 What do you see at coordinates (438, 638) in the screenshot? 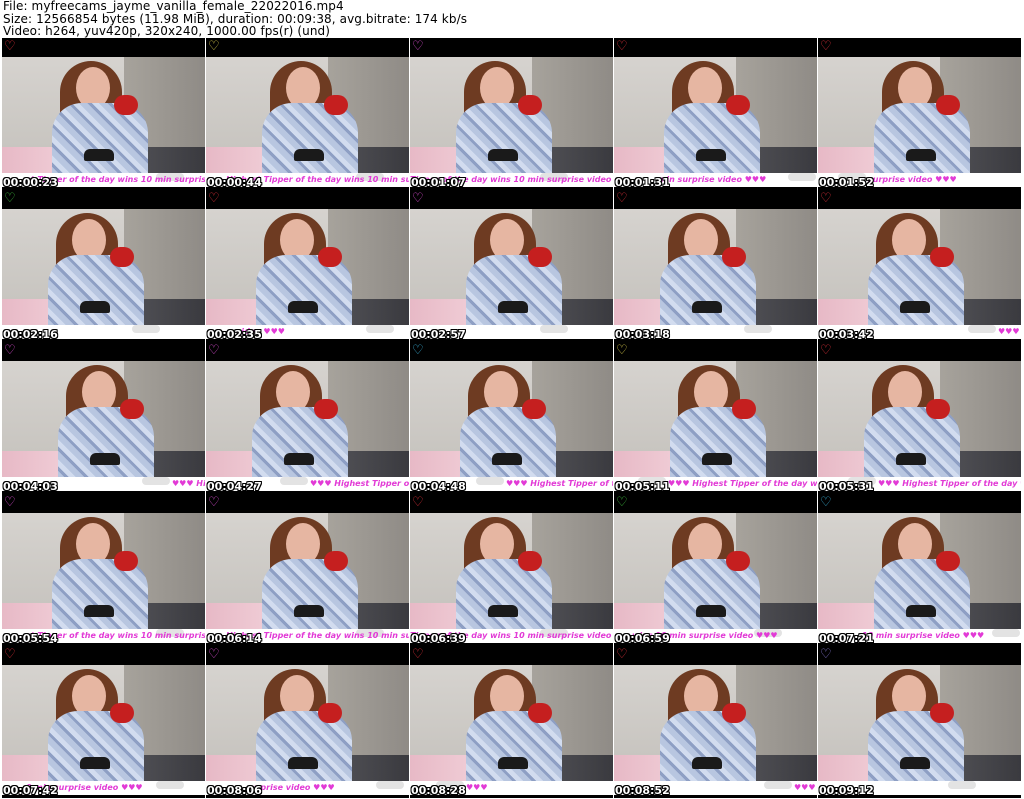
I see `timestamp-label: 00:06:39` at bounding box center [438, 638].